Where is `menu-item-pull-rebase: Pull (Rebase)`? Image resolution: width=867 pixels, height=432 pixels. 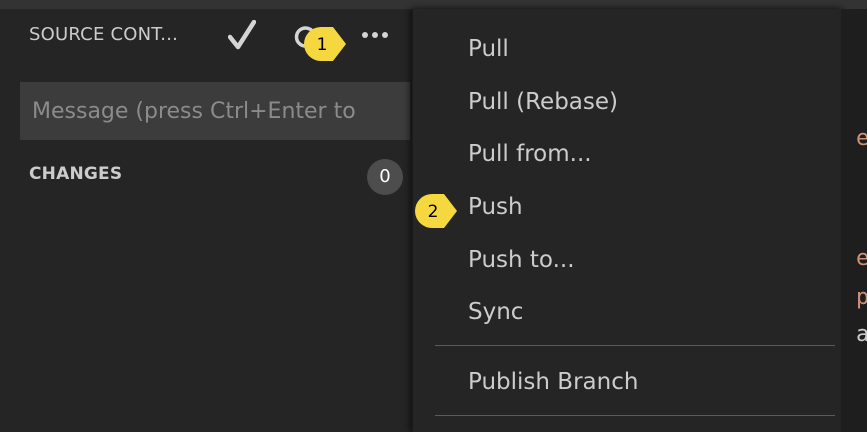
menu-item-pull-rebase: Pull (Rebase) is located at coordinates (543, 102).